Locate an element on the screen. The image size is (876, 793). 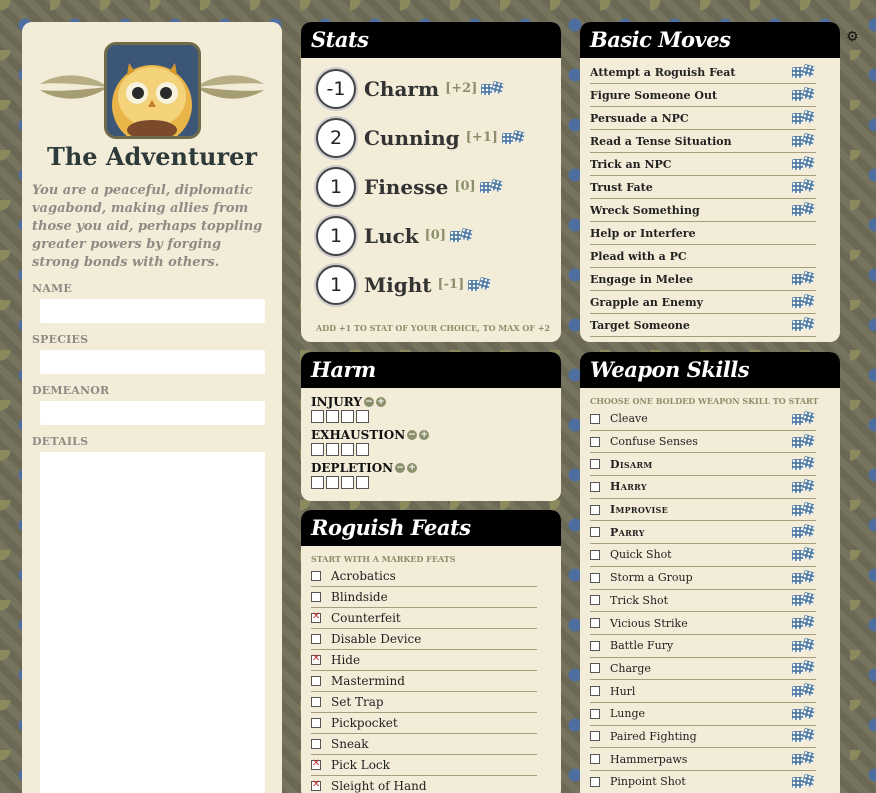
gear-icon: ⚙ is located at coordinates (852, 37).